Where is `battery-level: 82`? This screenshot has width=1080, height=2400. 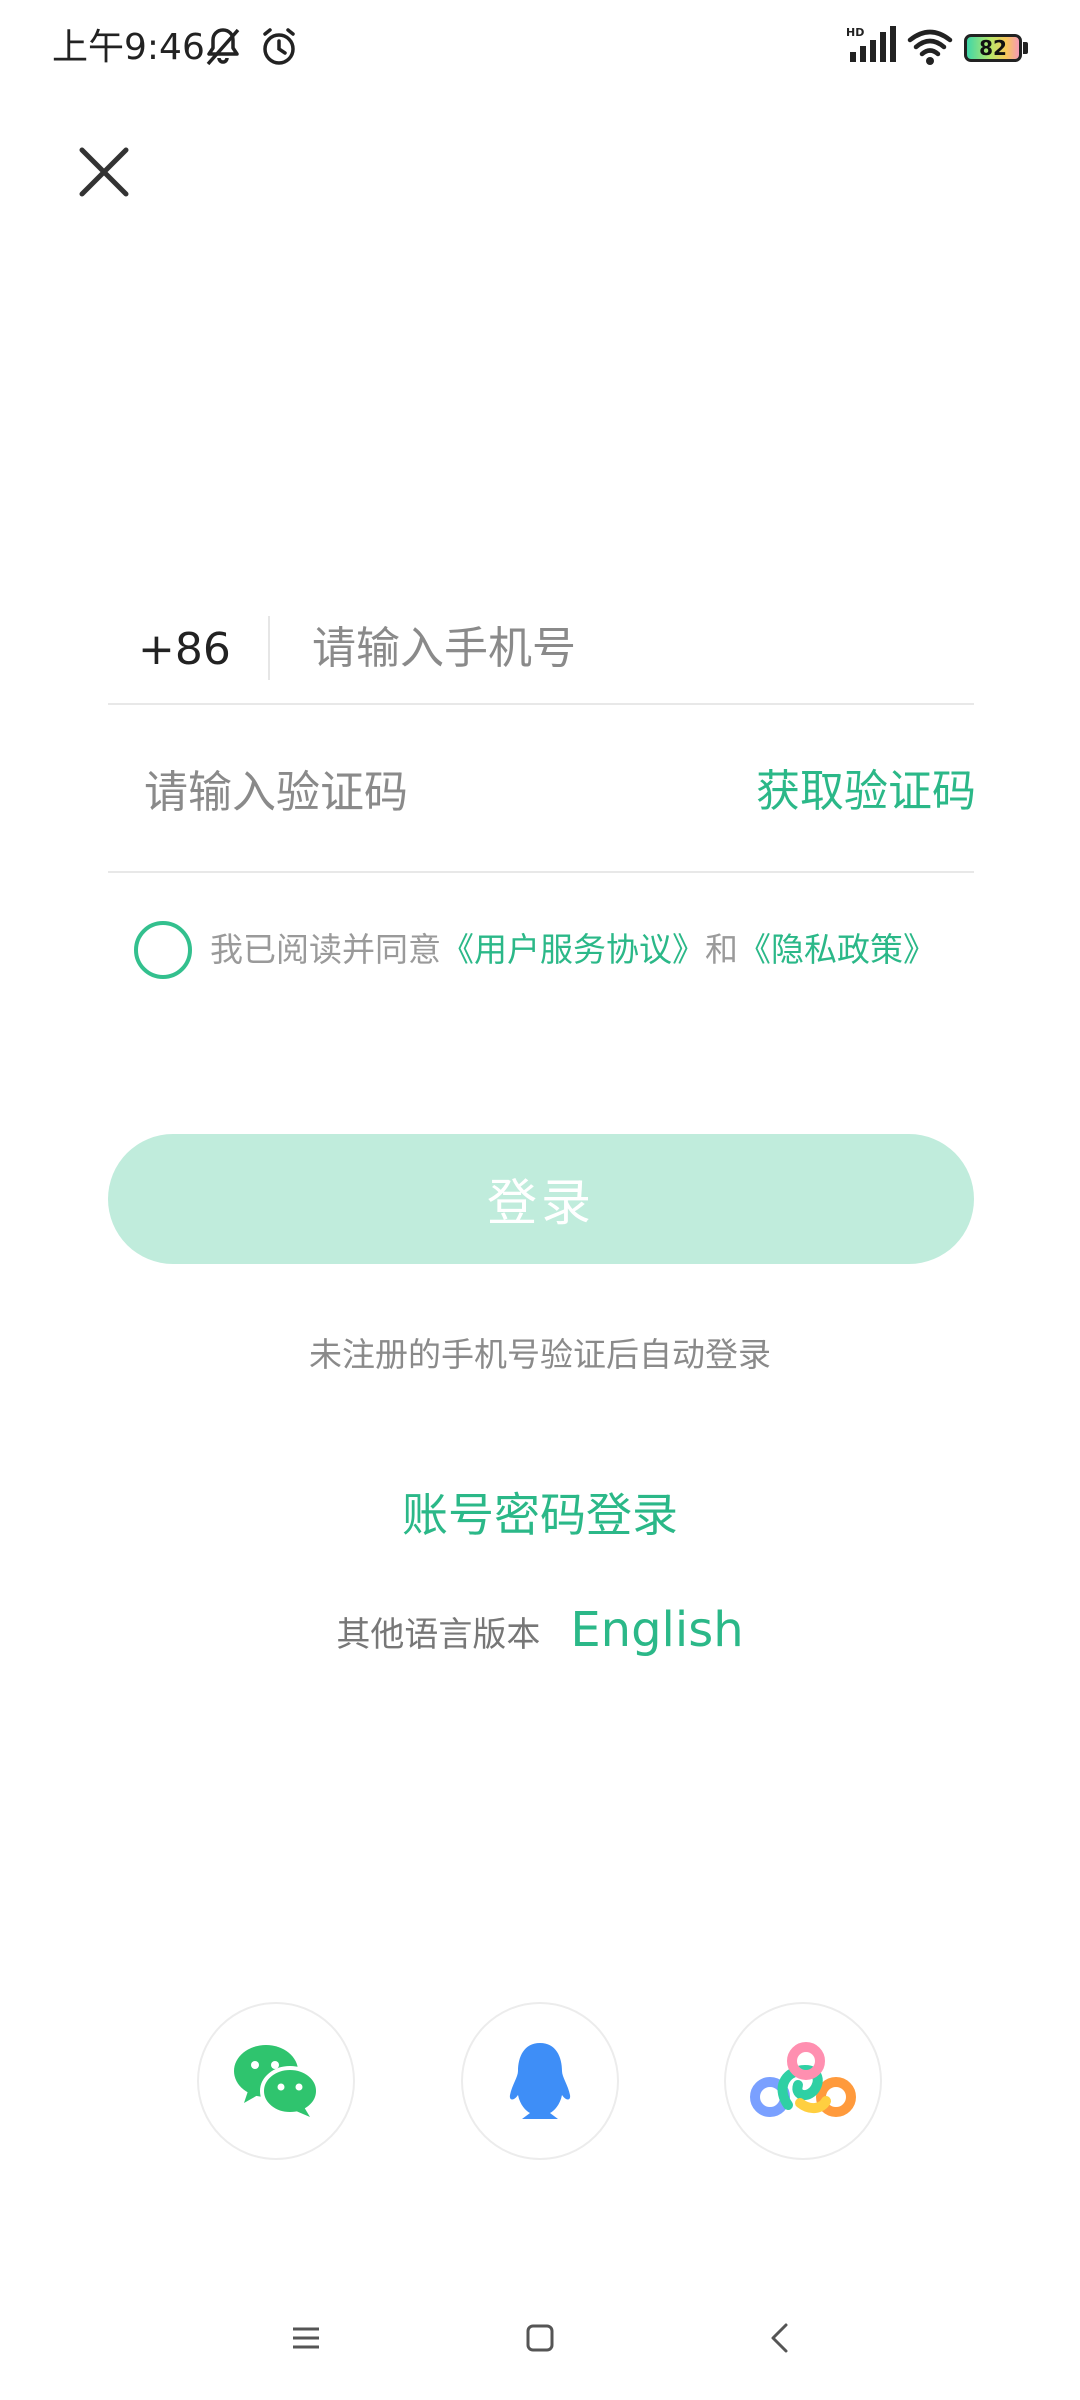 battery-level: 82 is located at coordinates (993, 48).